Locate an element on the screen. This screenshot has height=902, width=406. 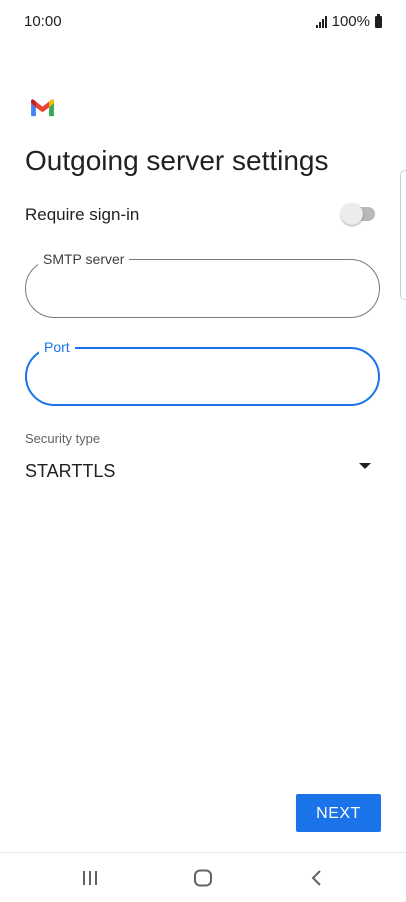
recents-icon is located at coordinates (90, 878).